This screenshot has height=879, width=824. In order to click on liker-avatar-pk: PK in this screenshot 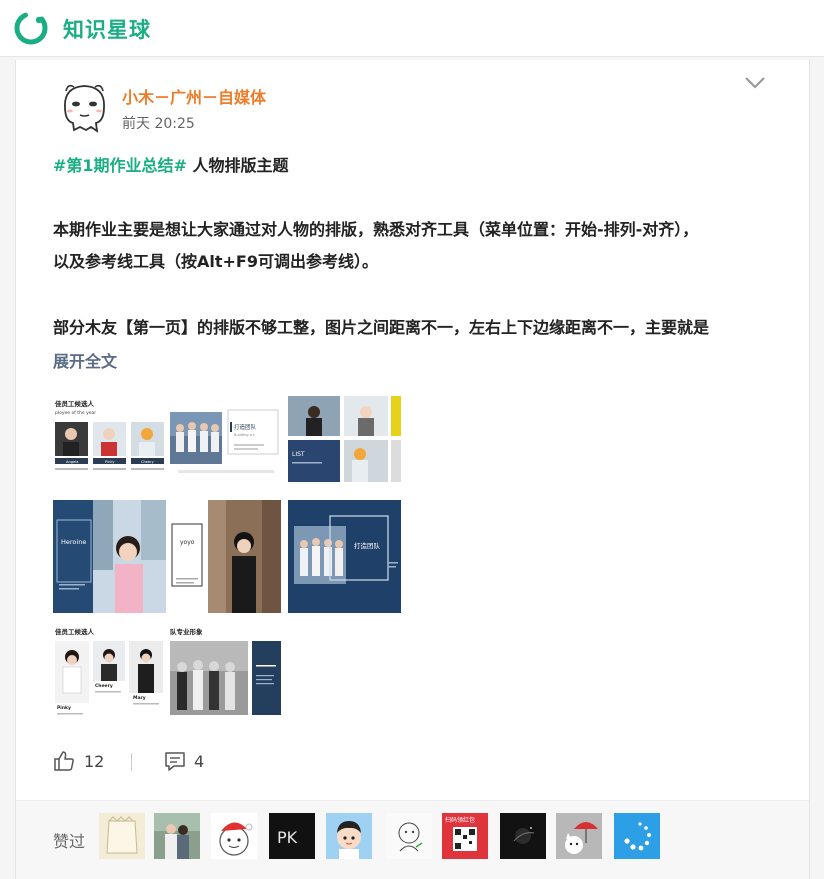, I will do `click(292, 836)`.